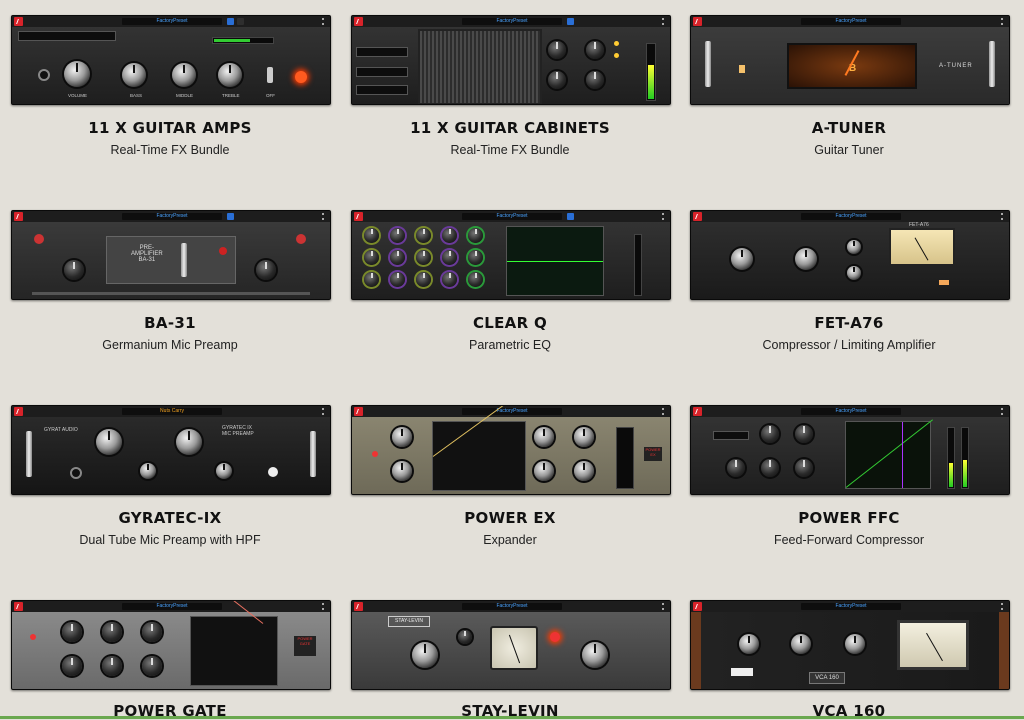 The height and width of the screenshot is (720, 1024). Describe the element at coordinates (136, 95) in the screenshot. I see `knob-label: BASS` at that location.